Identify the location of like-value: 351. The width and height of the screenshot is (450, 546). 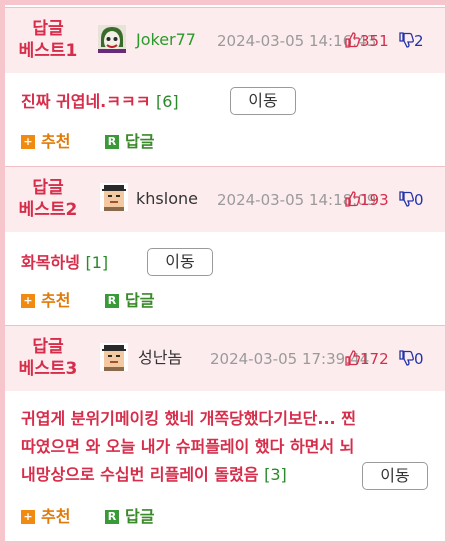
(374, 41).